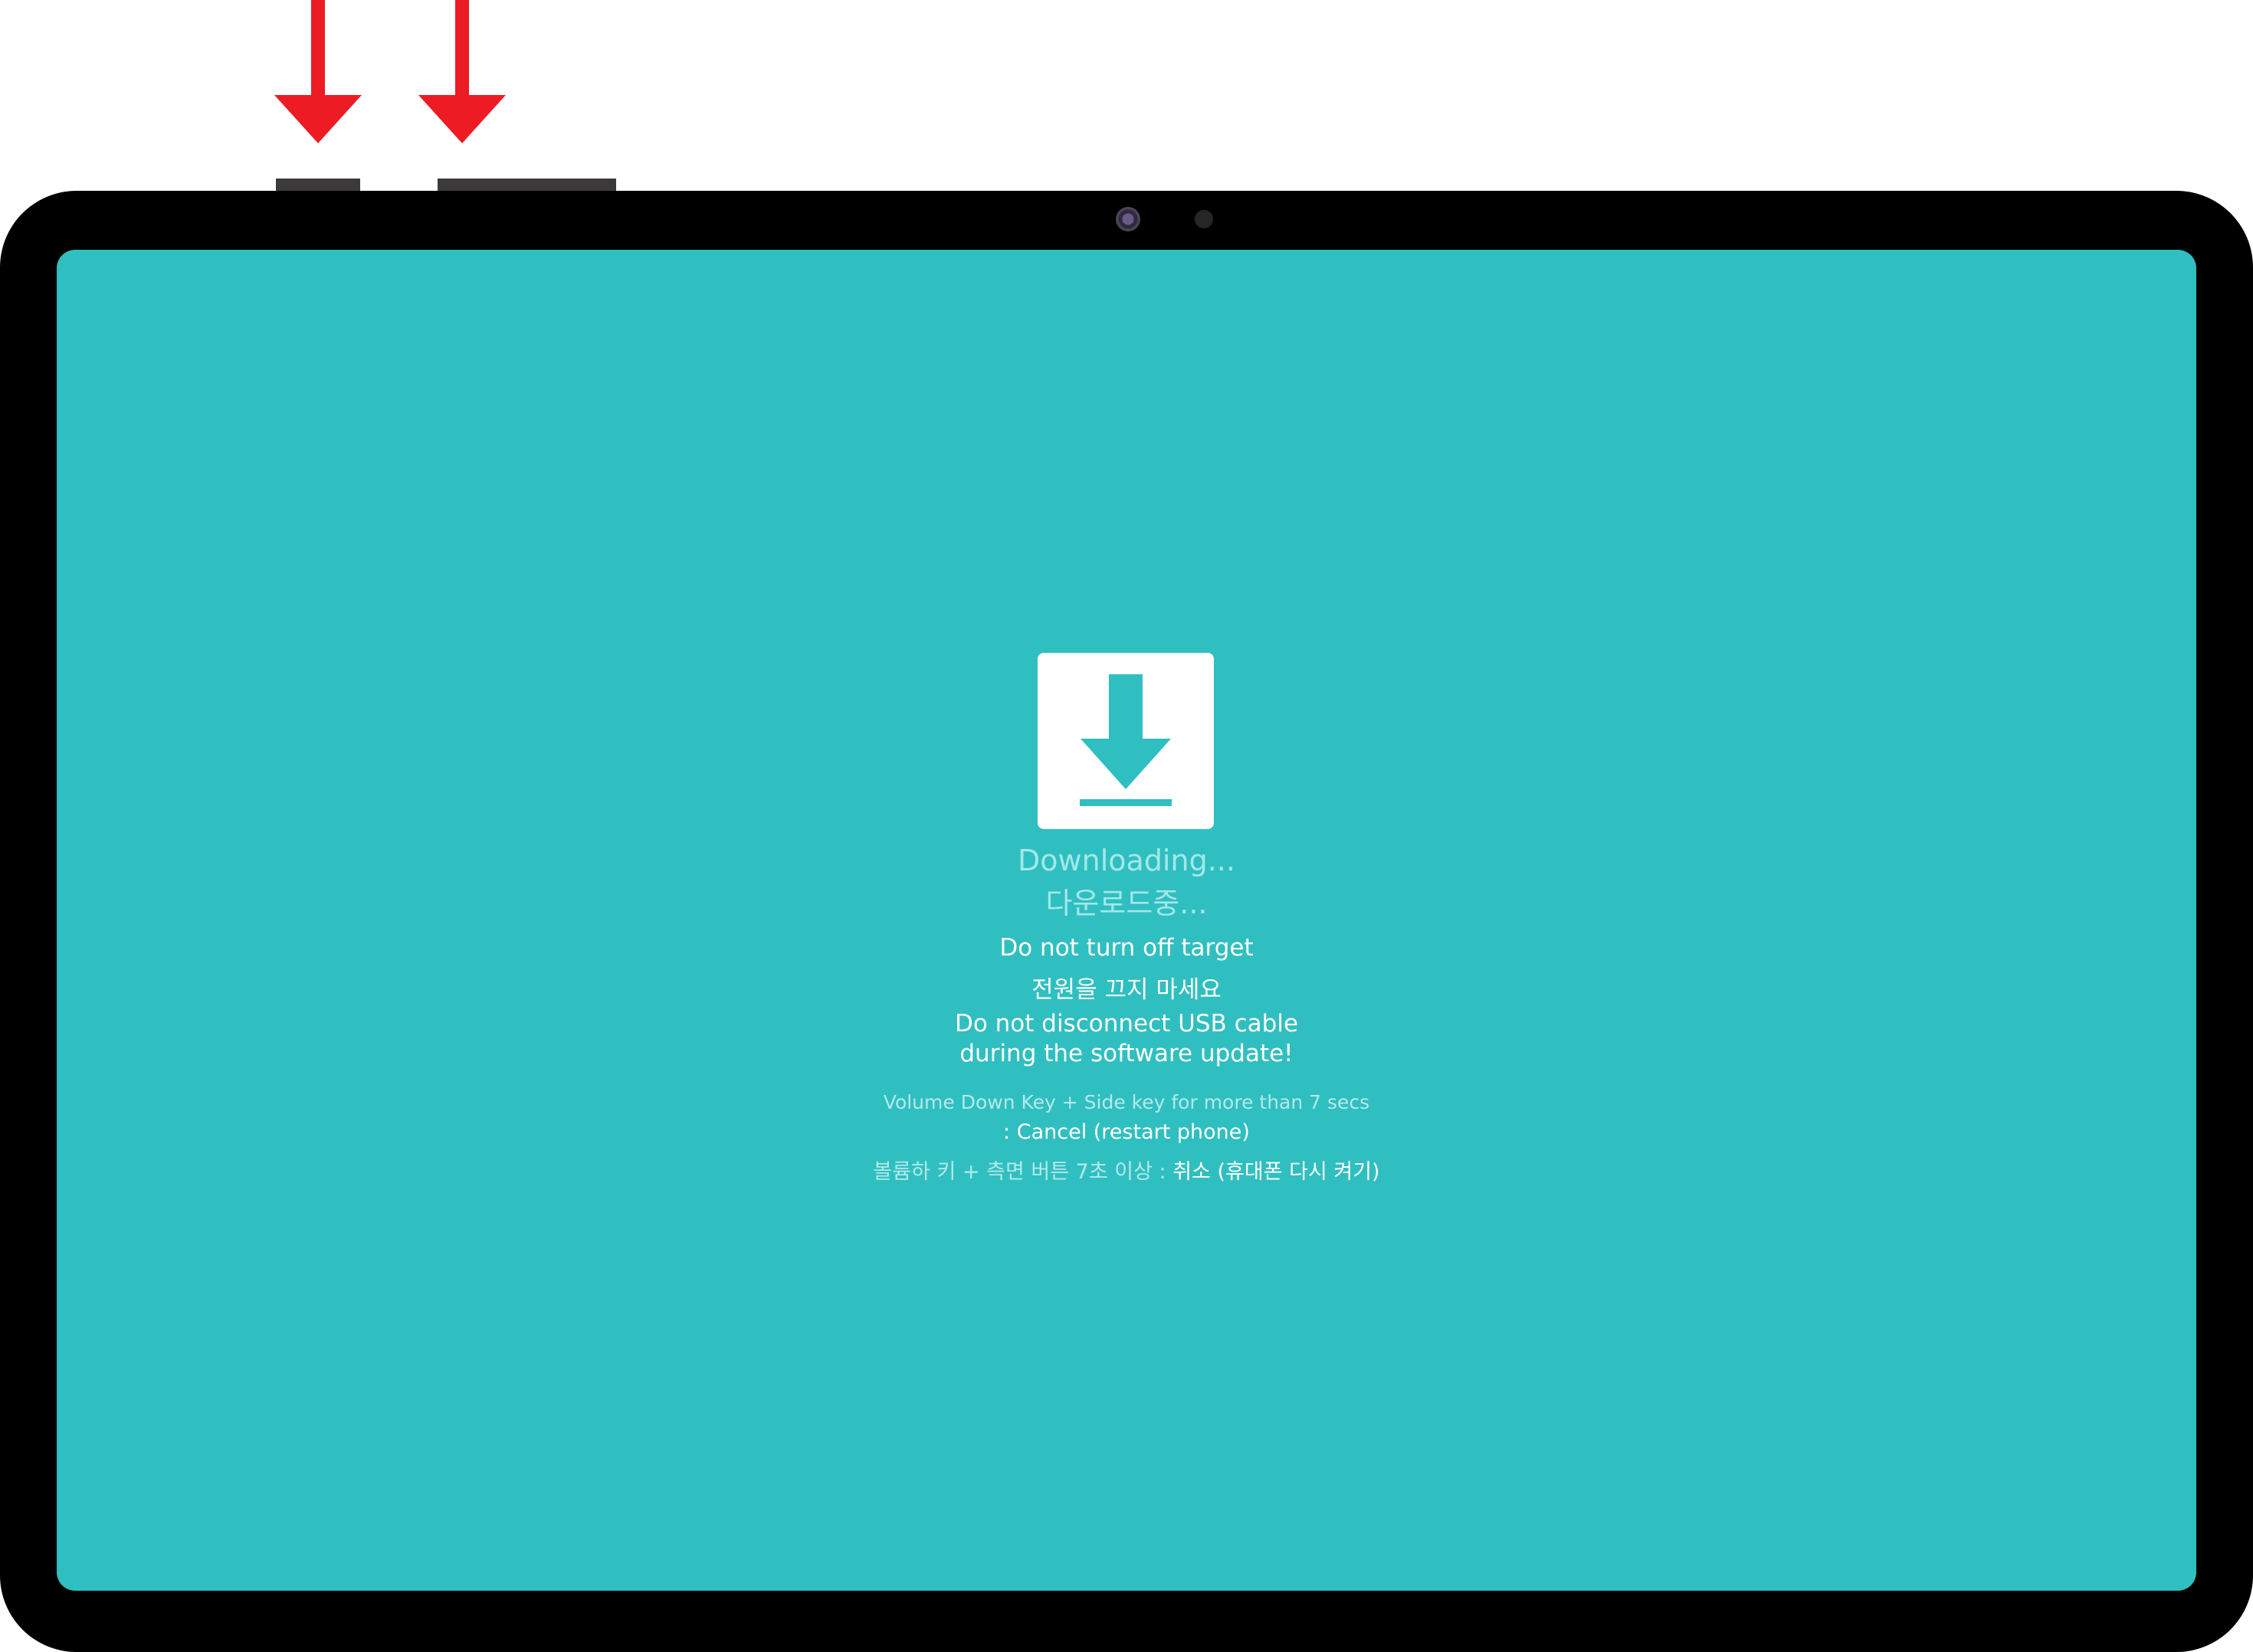  What do you see at coordinates (1128, 219) in the screenshot?
I see `front-camera-icon` at bounding box center [1128, 219].